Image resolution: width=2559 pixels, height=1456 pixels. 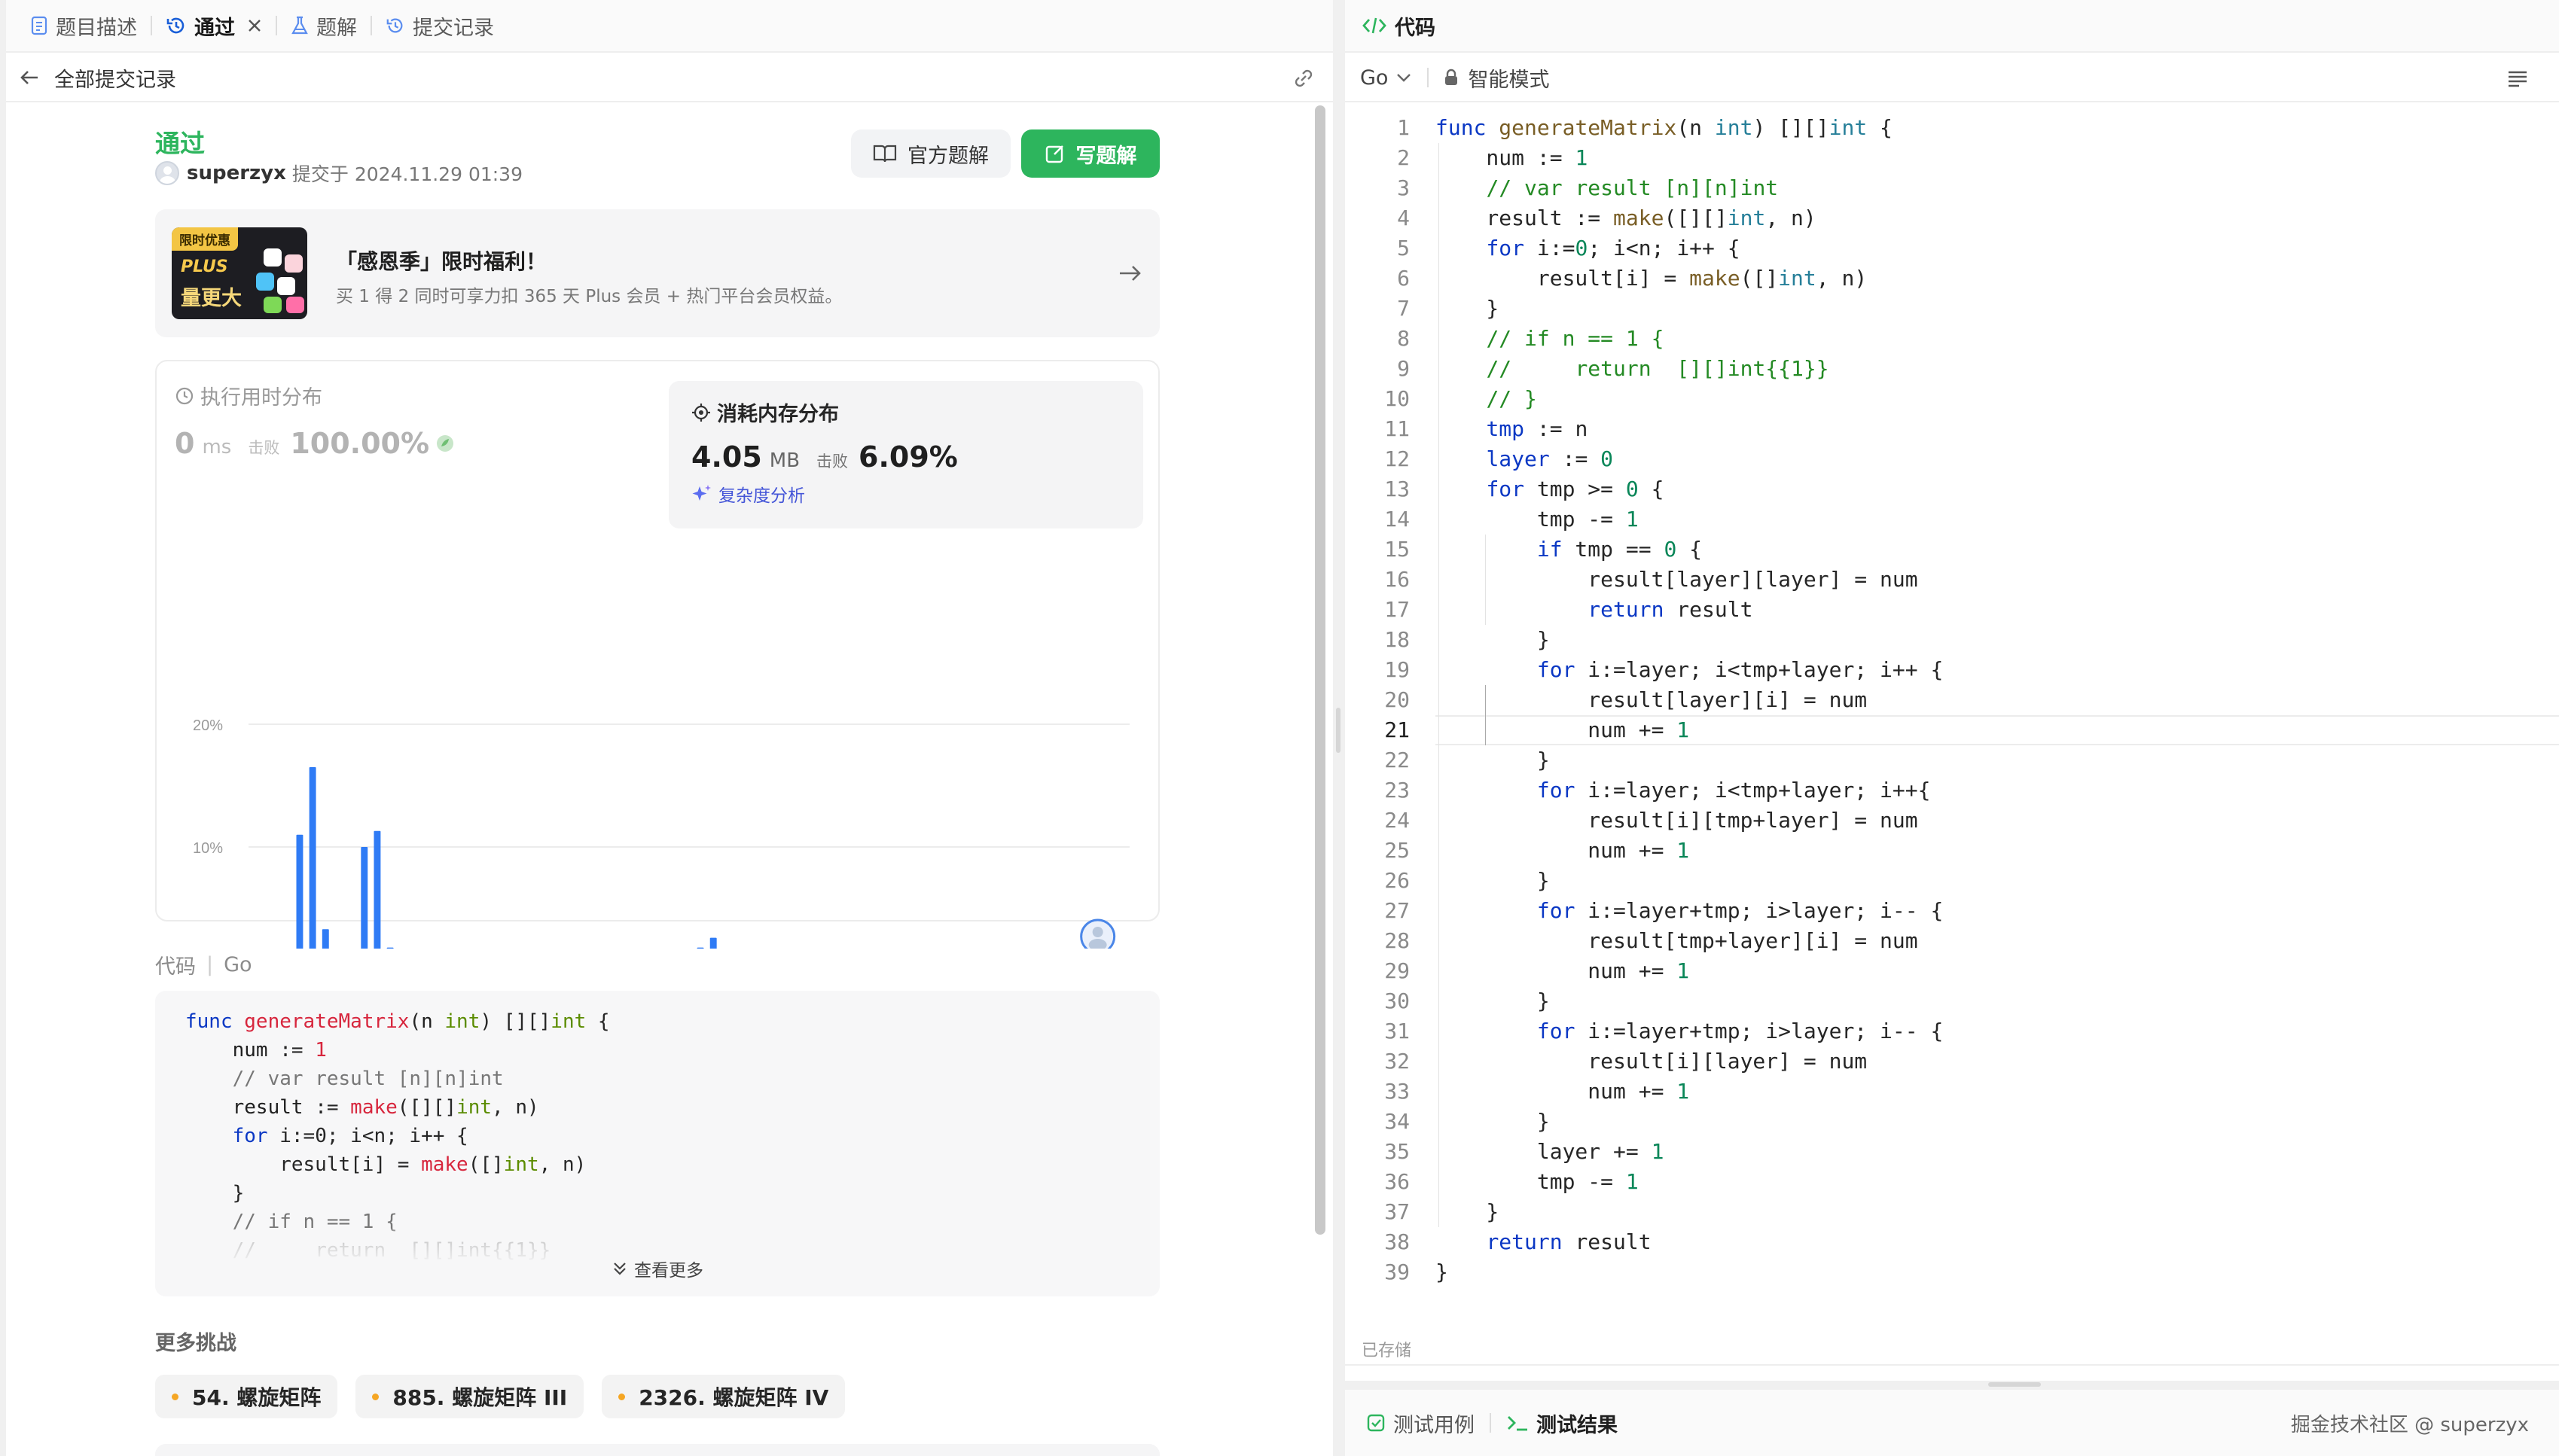 I want to click on line-number: 29, so click(x=1397, y=970).